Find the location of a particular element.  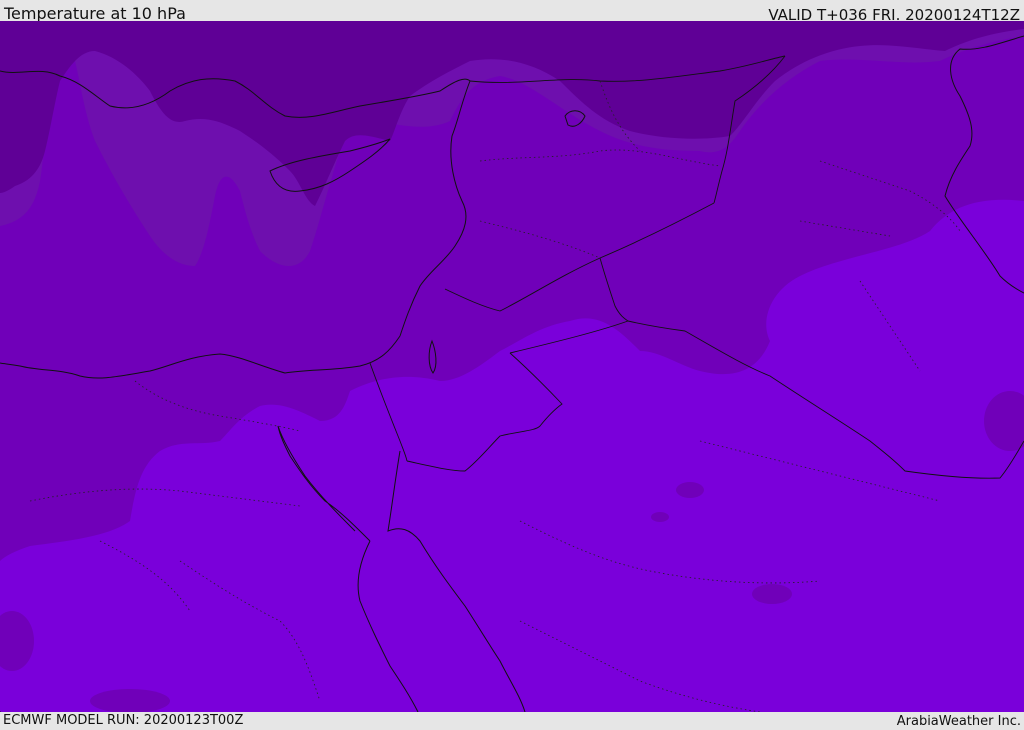

credit-label: ArabiaWeather Inc. is located at coordinates (958, 721).